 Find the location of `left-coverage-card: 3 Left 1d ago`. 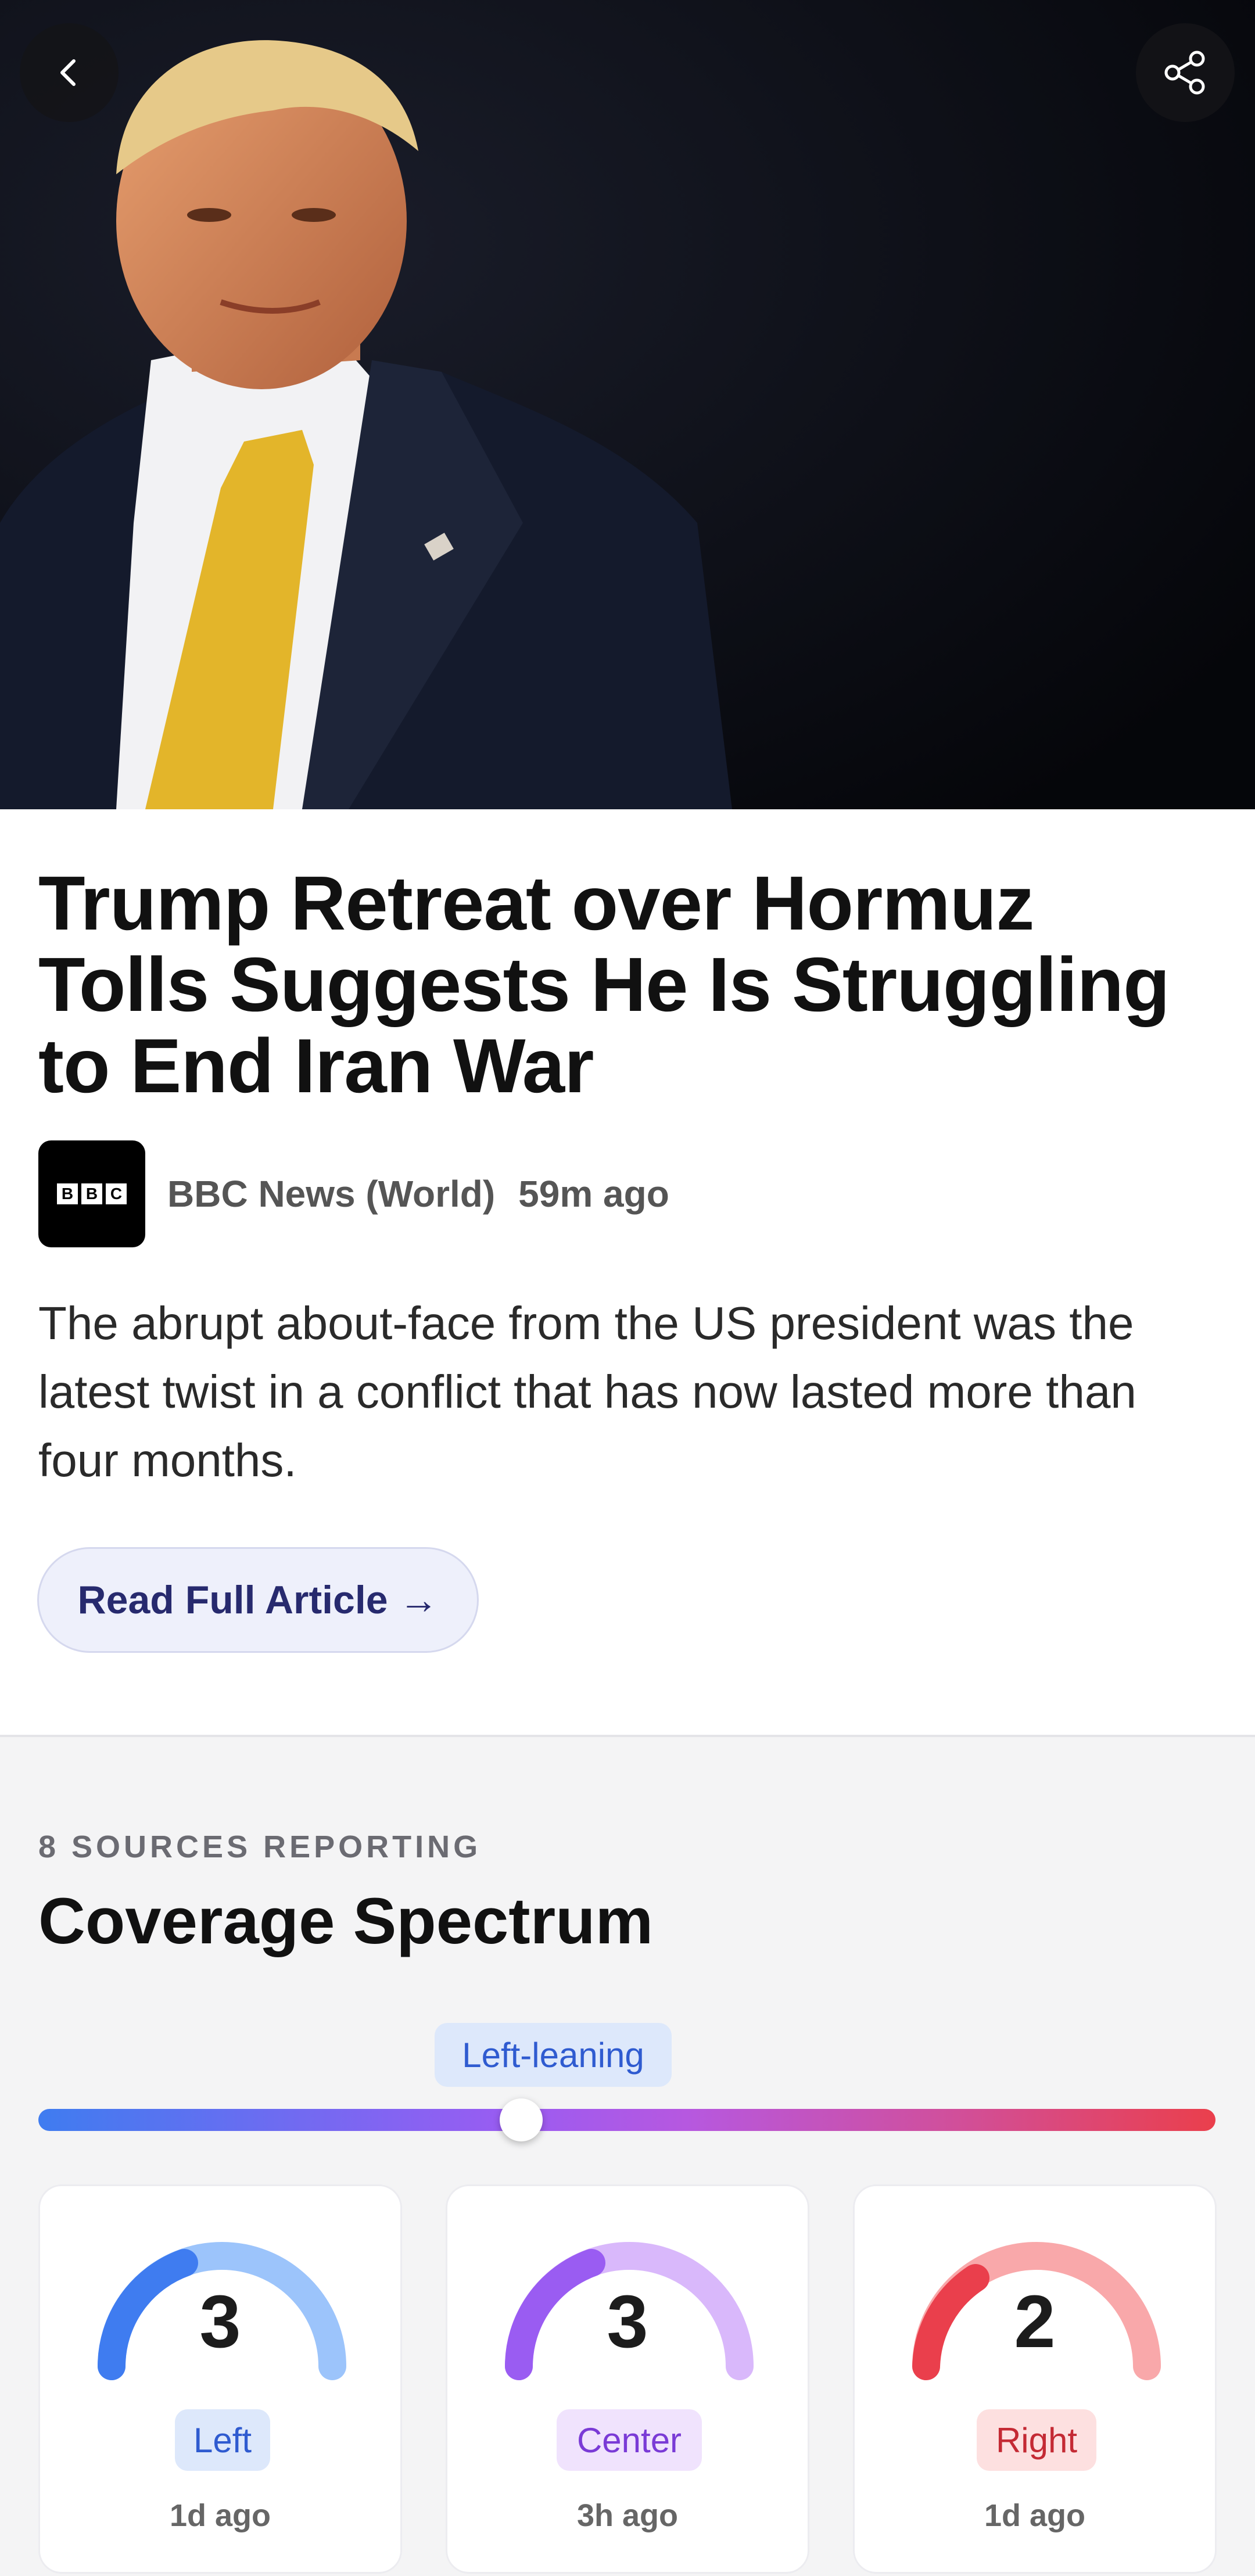

left-coverage-card: 3 Left 1d ago is located at coordinates (220, 2379).